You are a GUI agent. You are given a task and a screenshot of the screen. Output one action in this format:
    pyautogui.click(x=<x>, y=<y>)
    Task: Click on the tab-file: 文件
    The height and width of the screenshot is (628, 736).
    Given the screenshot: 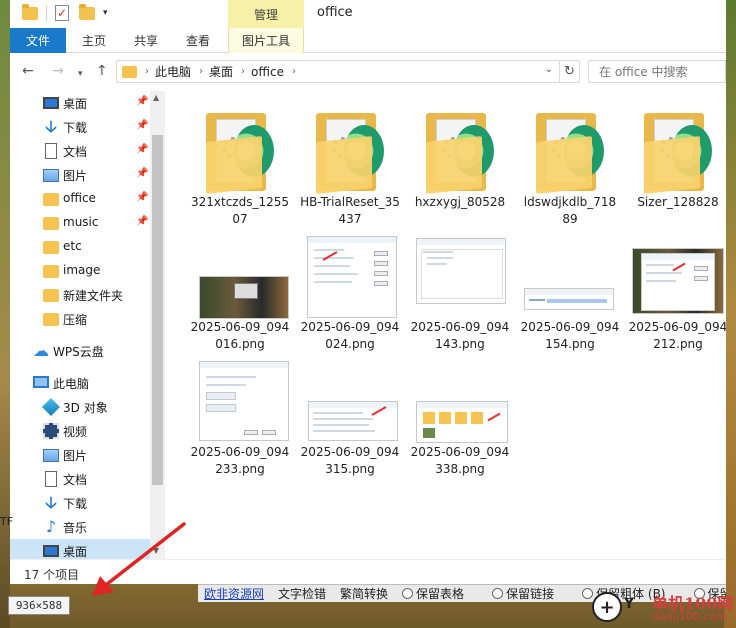 What is the action you would take?
    pyautogui.click(x=38, y=40)
    